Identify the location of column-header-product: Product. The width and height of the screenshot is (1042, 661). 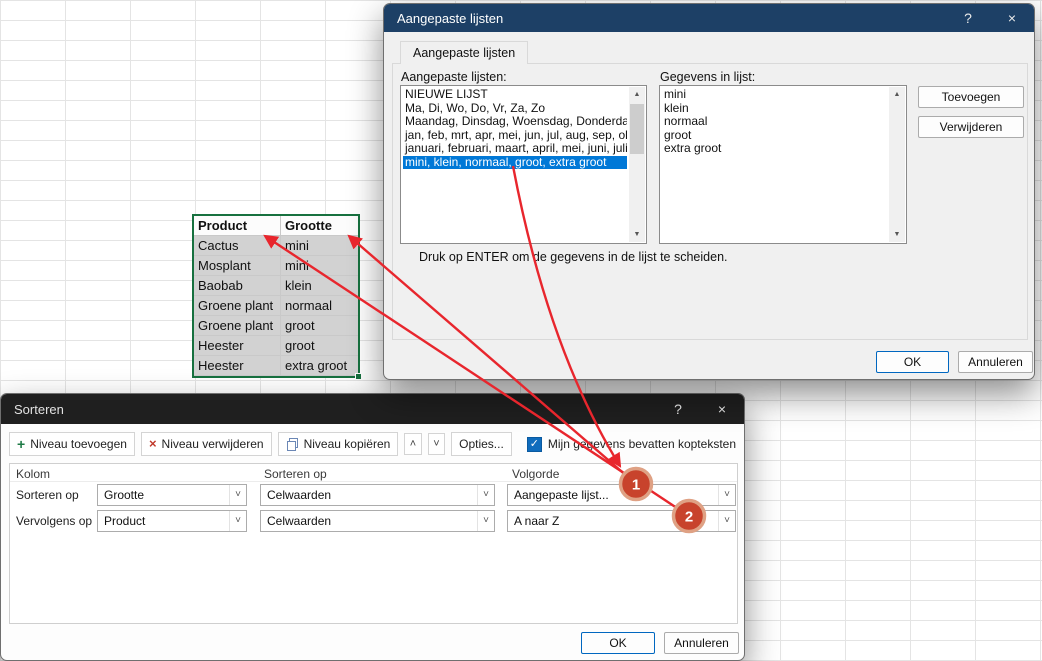
(237, 226).